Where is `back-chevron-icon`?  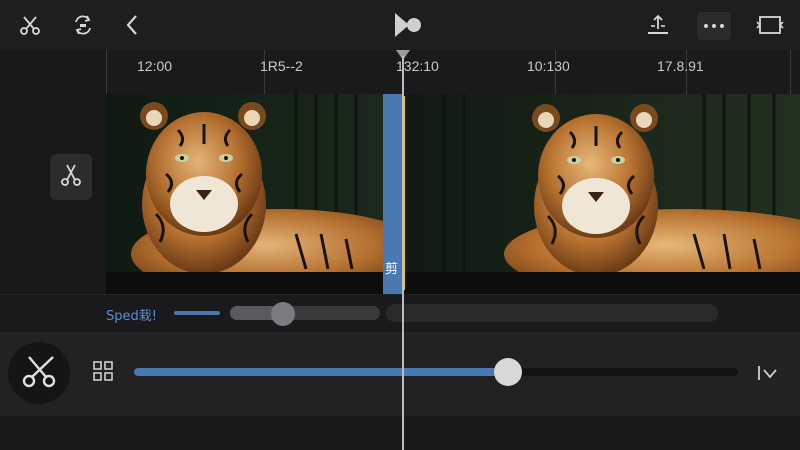
back-chevron-icon is located at coordinates (132, 25).